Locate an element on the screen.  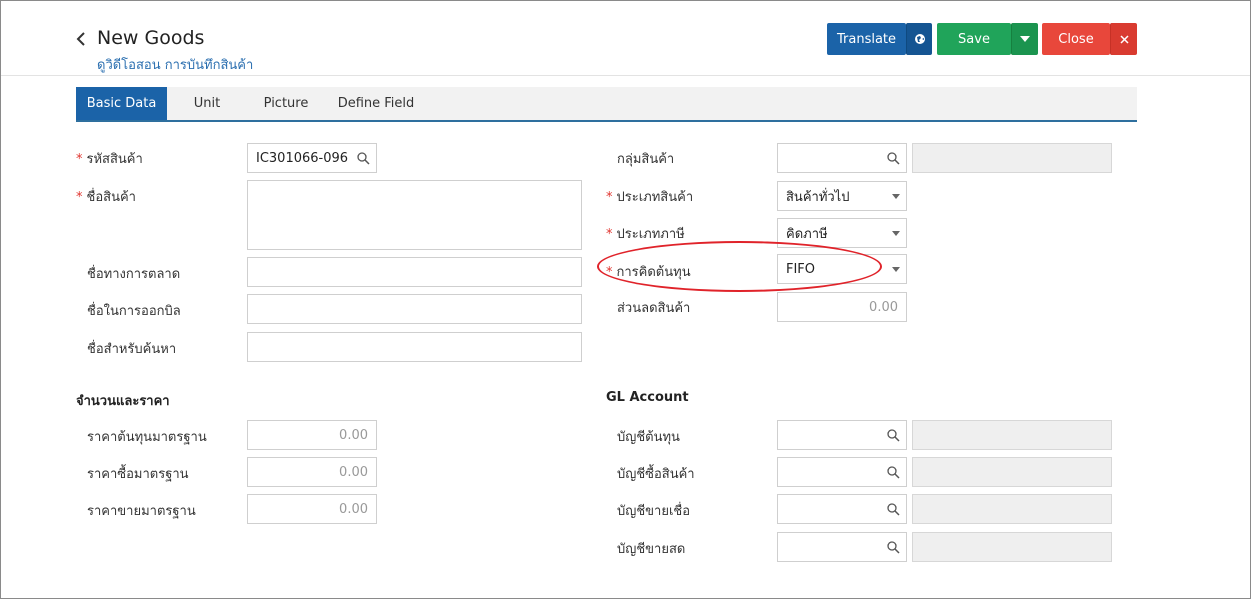
purchase-account-label: บัญชีซื้อสินค้า is located at coordinates (656, 474).